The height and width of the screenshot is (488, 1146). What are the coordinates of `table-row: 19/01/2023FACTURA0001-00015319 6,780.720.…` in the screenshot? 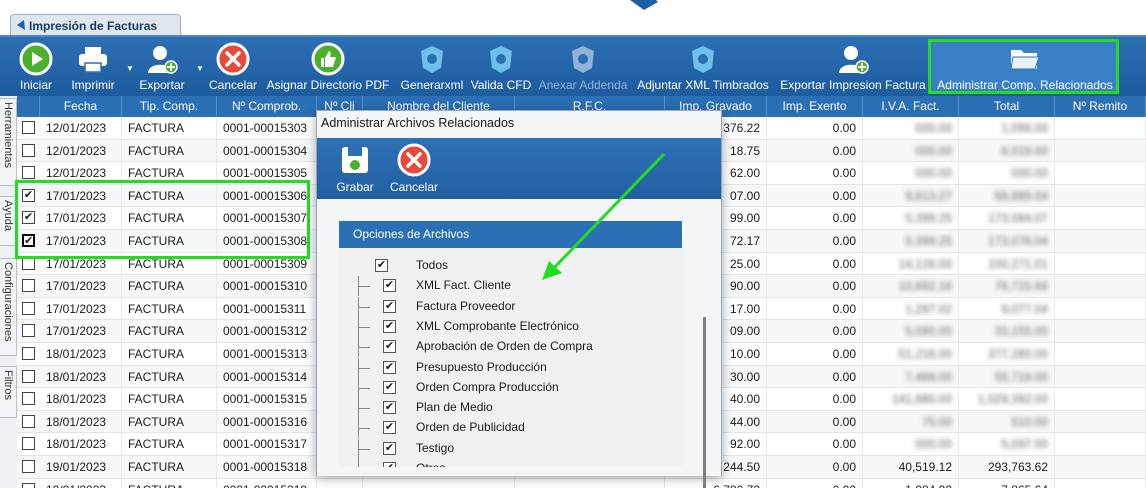 It's located at (581, 483).